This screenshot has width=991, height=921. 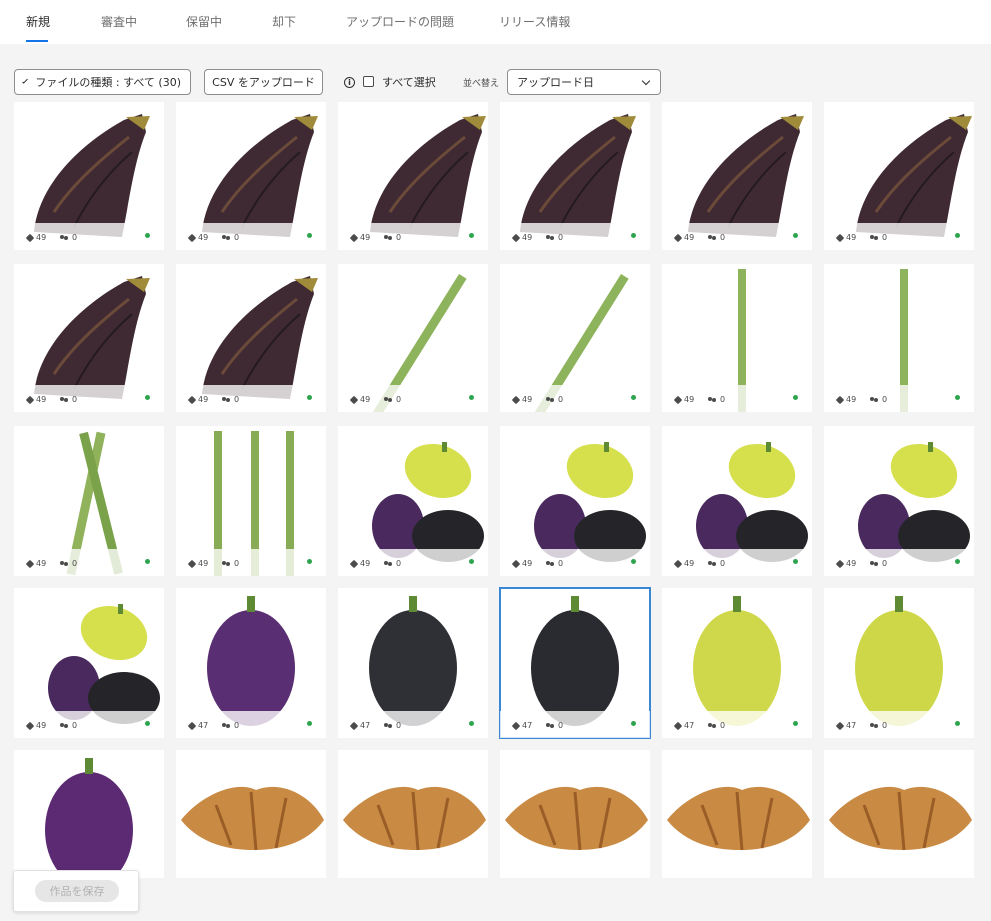 What do you see at coordinates (368, 81) in the screenshot?
I see `select-all-checkbox` at bounding box center [368, 81].